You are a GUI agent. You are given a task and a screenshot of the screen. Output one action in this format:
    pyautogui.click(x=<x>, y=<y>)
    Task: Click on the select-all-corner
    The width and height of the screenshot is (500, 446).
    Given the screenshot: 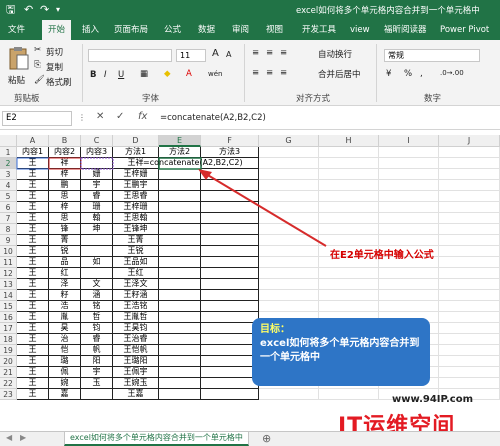 What is the action you would take?
    pyautogui.click(x=8, y=141)
    